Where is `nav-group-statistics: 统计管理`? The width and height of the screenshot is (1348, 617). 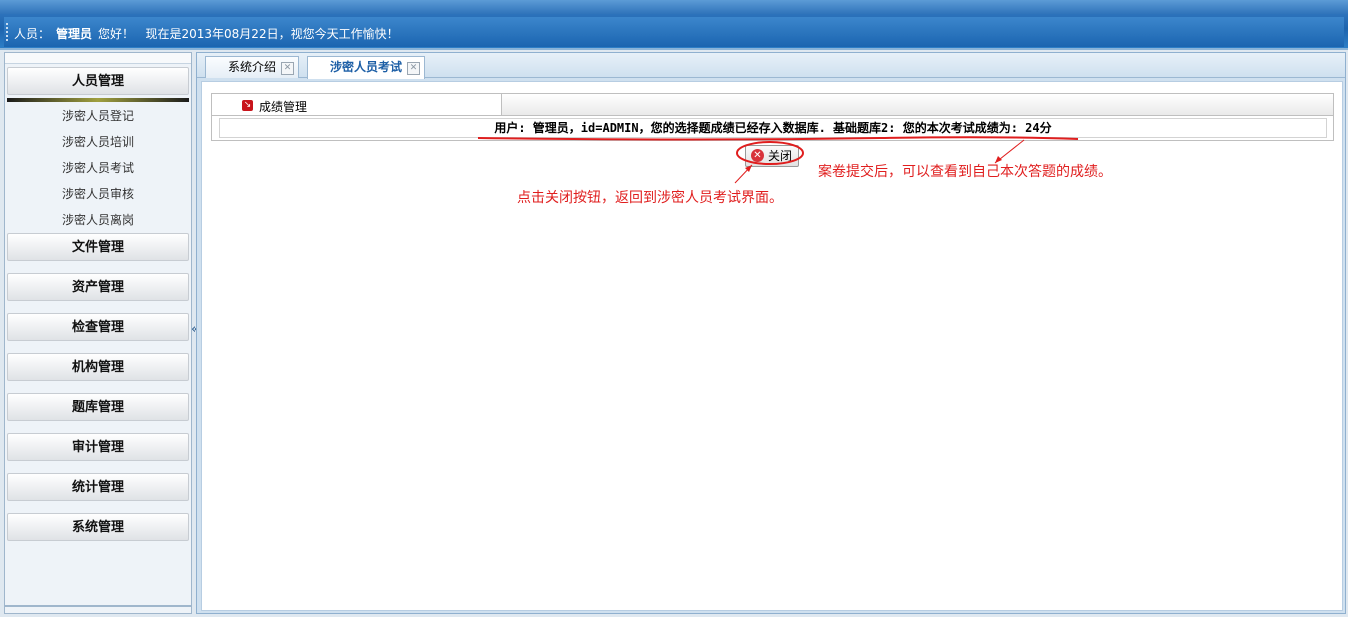 nav-group-statistics: 统计管理 is located at coordinates (98, 487).